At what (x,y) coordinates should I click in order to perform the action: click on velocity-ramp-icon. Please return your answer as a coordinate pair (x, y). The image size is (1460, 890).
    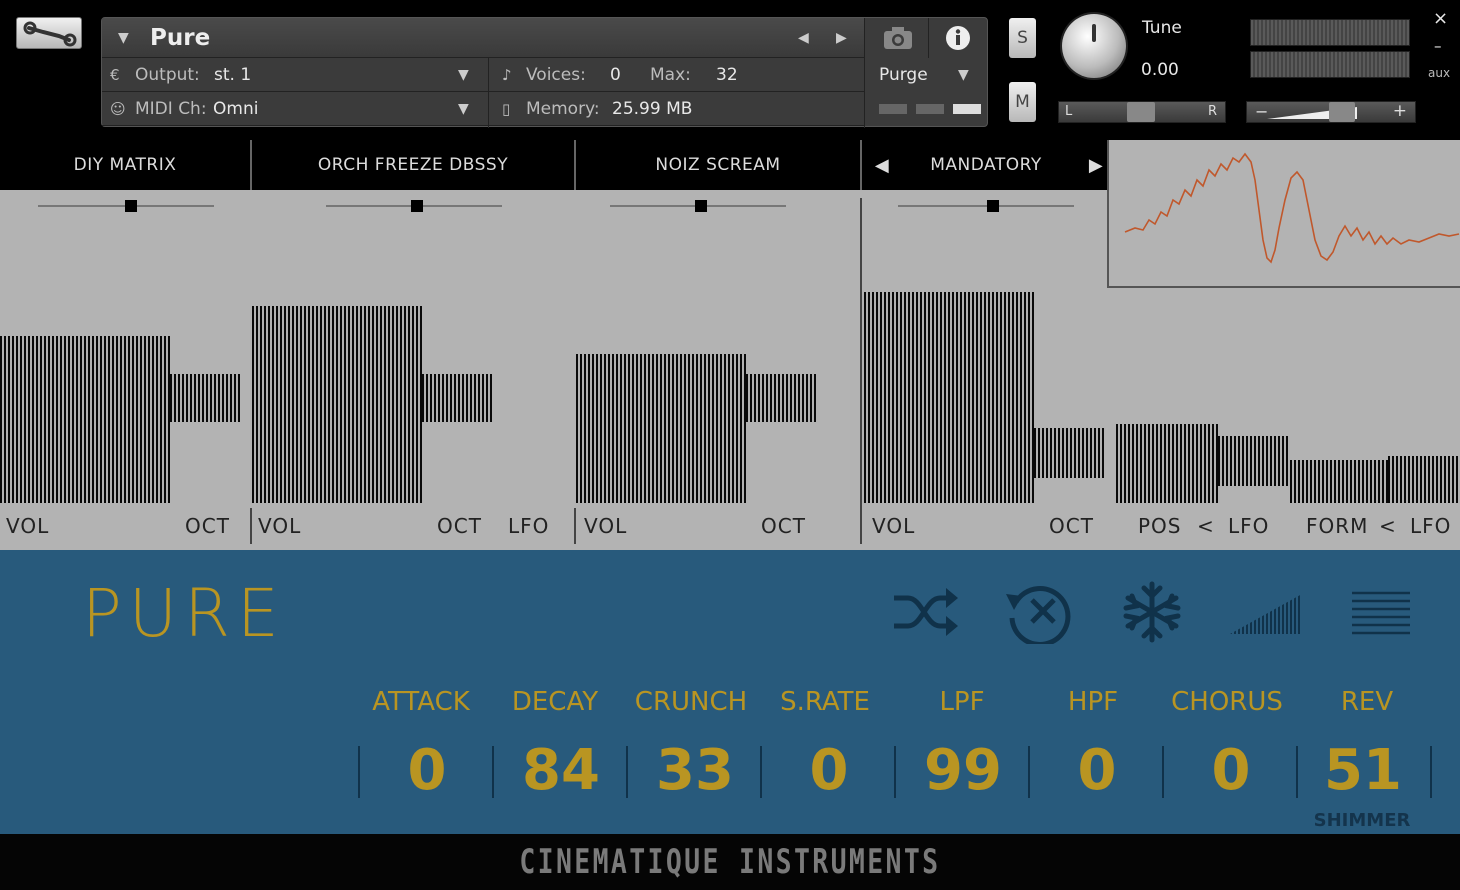
    Looking at the image, I should click on (1267, 616).